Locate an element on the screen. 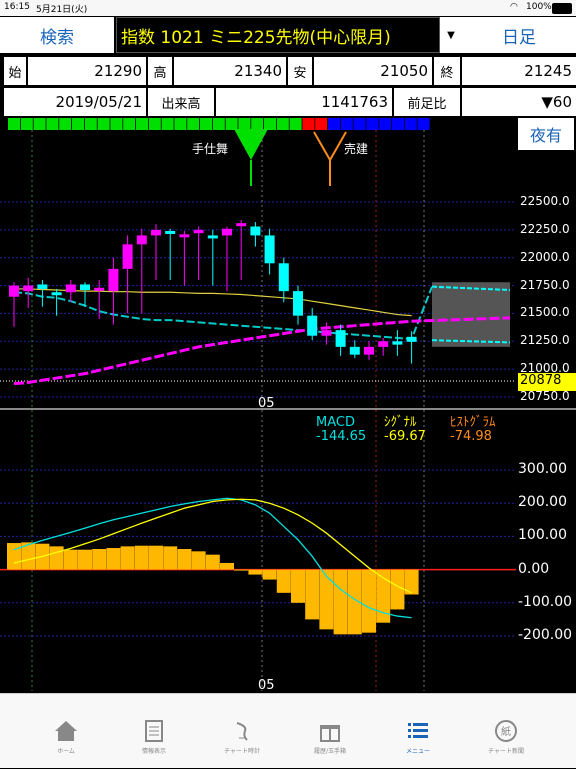  status-date: 5月21日(火) is located at coordinates (62, 10).